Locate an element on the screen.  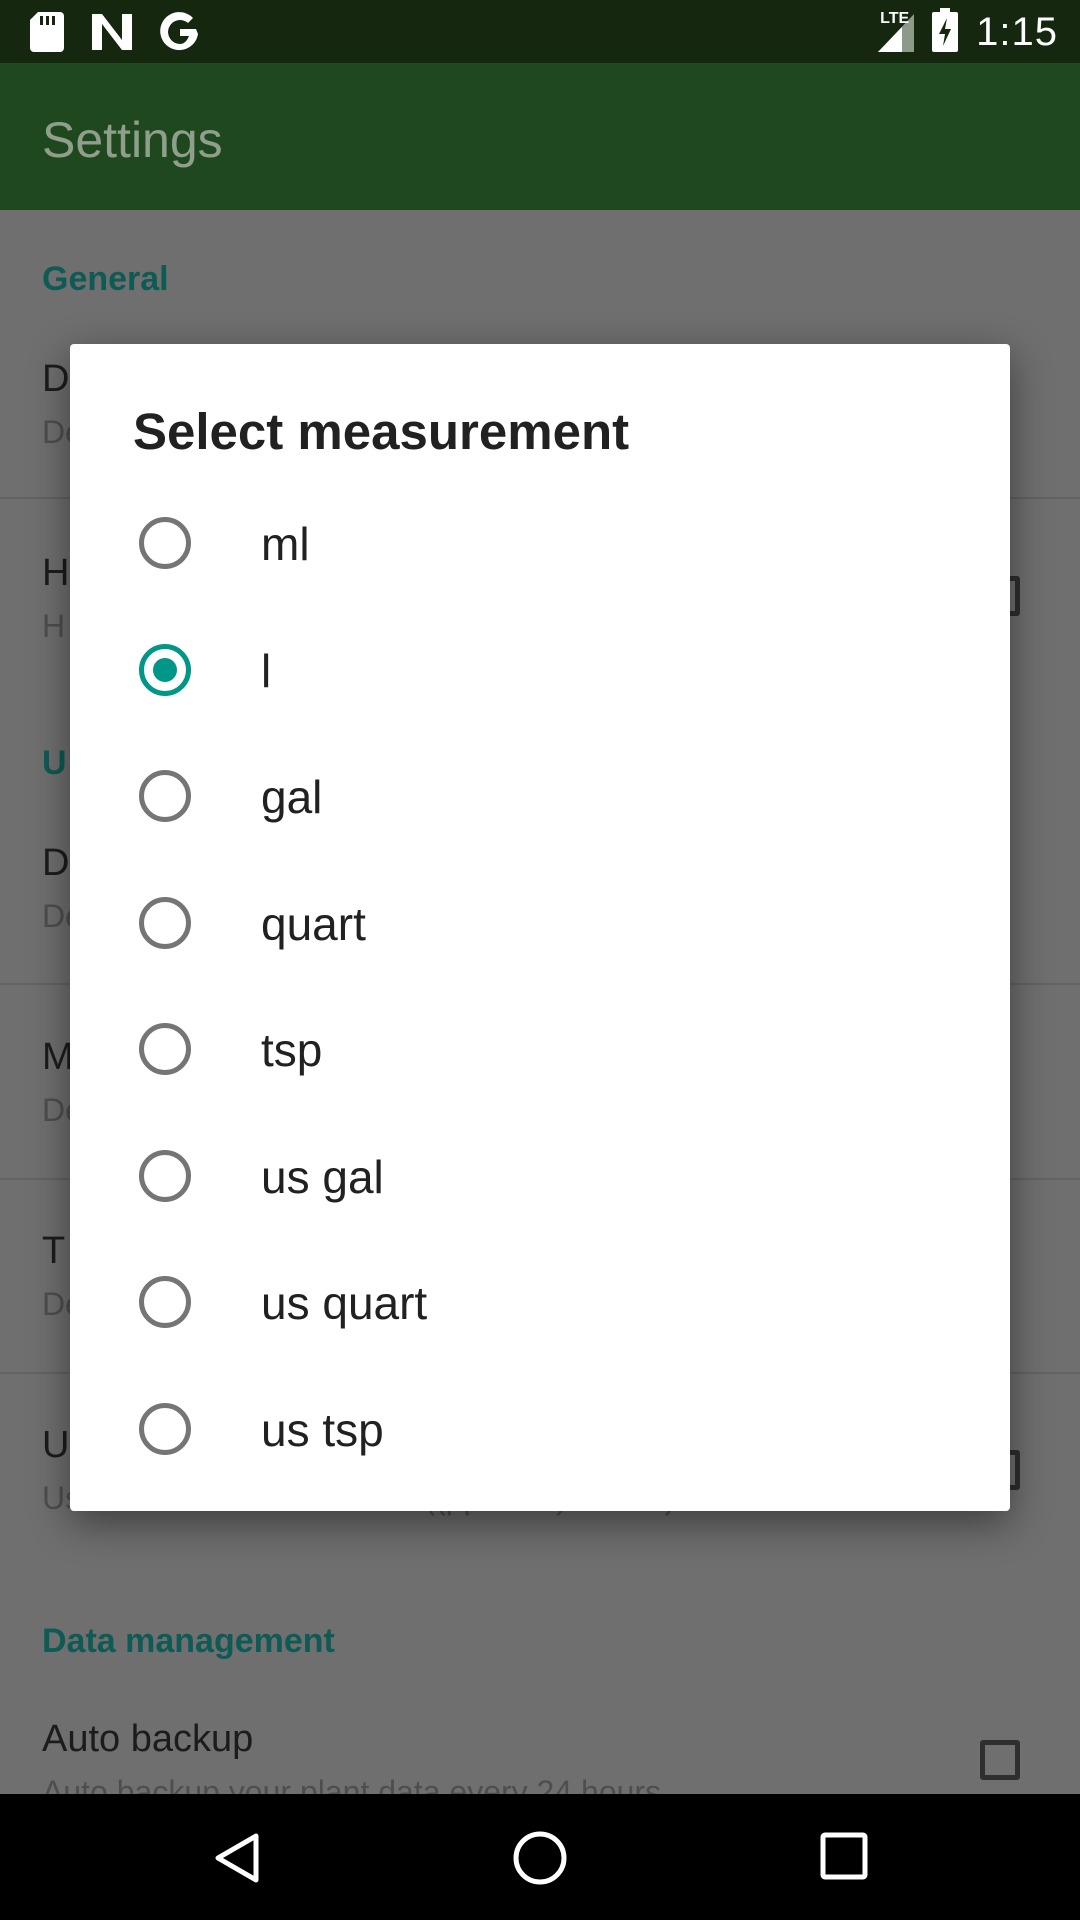
pref-summary: H is located at coordinates (54, 626).